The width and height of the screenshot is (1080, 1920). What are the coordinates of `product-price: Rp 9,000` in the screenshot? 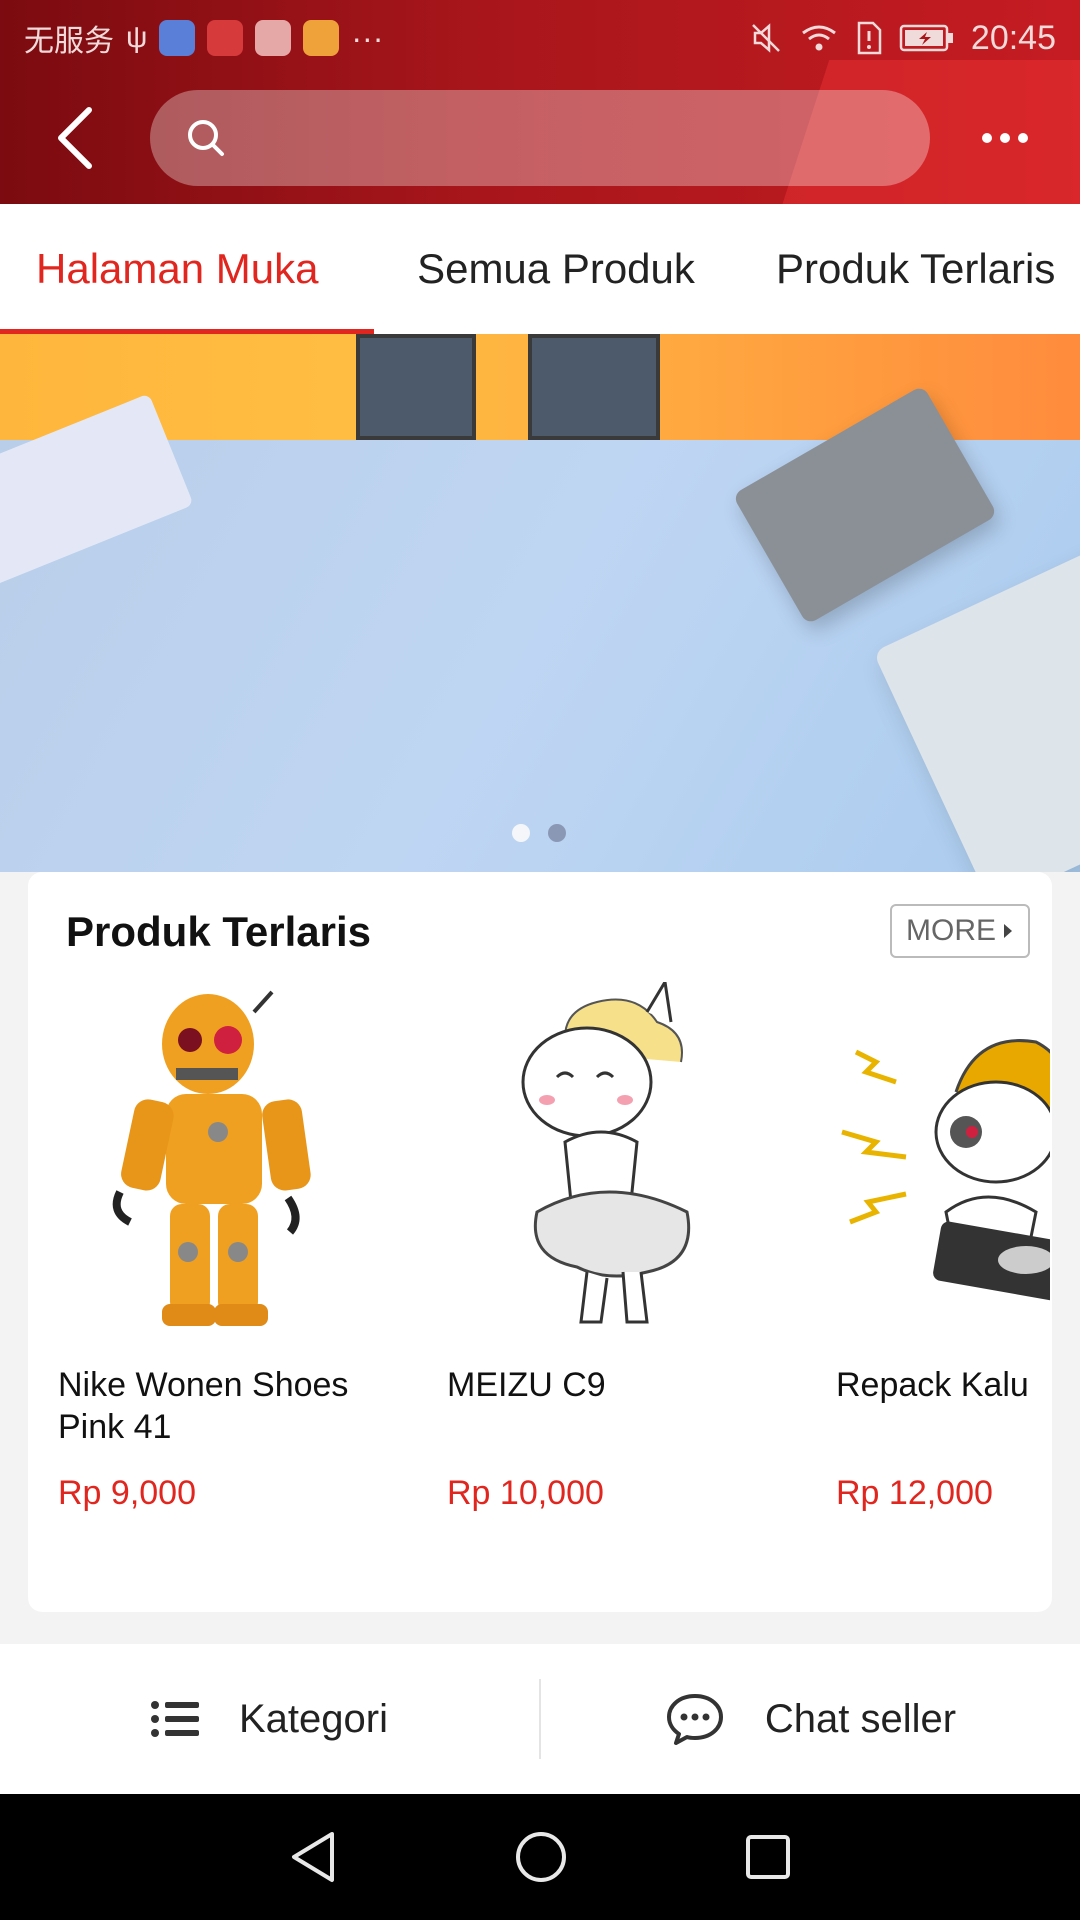 It's located at (127, 1493).